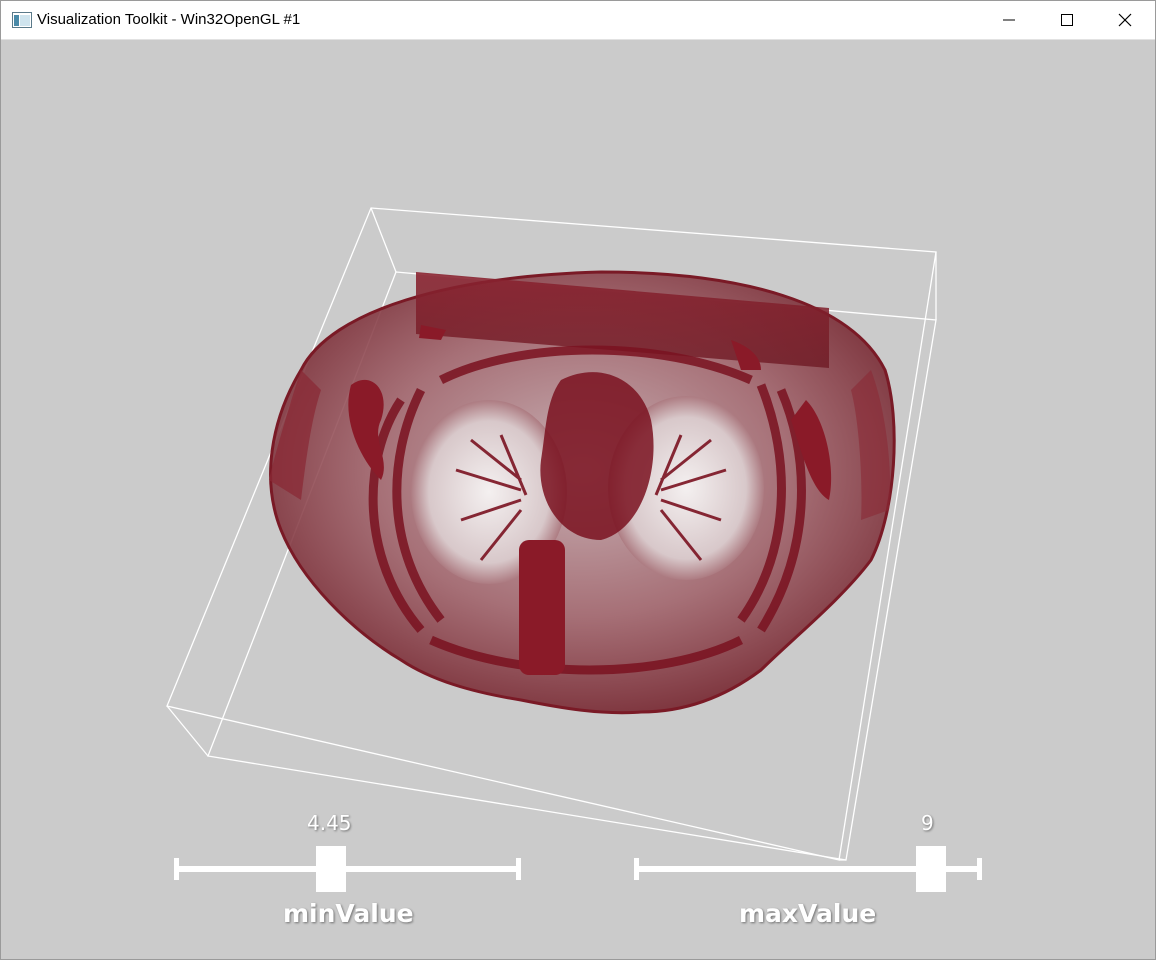 This screenshot has height=960, width=1156. What do you see at coordinates (578, 20) in the screenshot?
I see `title-bar: Visualization Toolkit - Win32OpenGL #1` at bounding box center [578, 20].